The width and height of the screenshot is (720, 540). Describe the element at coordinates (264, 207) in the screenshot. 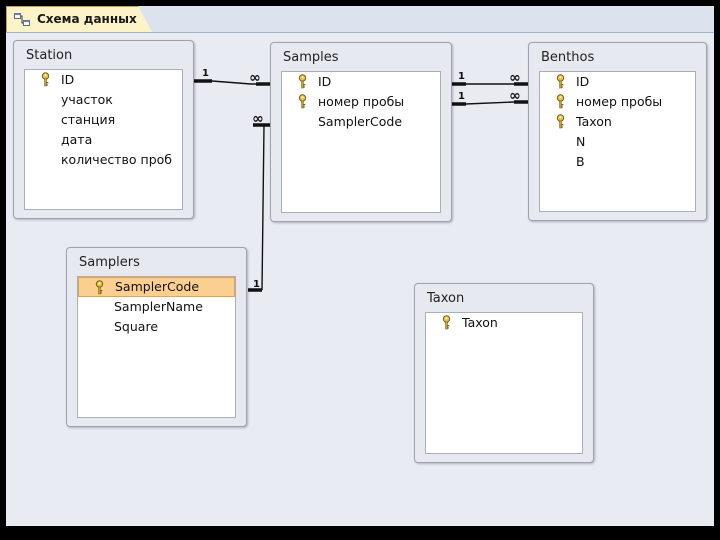

I see `samplers-samples-line` at that location.